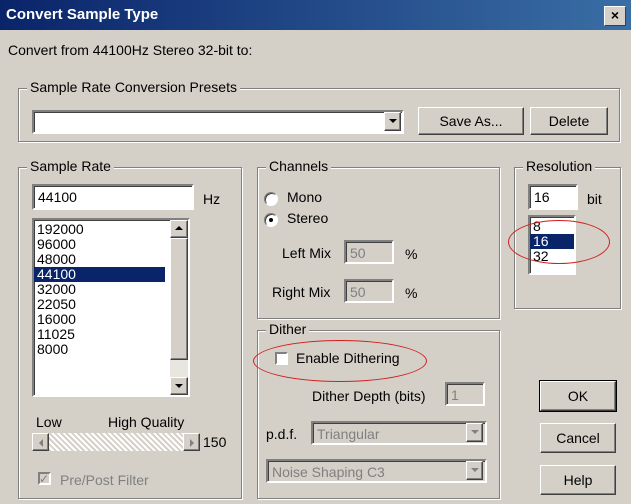 The width and height of the screenshot is (631, 504). What do you see at coordinates (215, 442) in the screenshot?
I see `quality-value: 150` at bounding box center [215, 442].